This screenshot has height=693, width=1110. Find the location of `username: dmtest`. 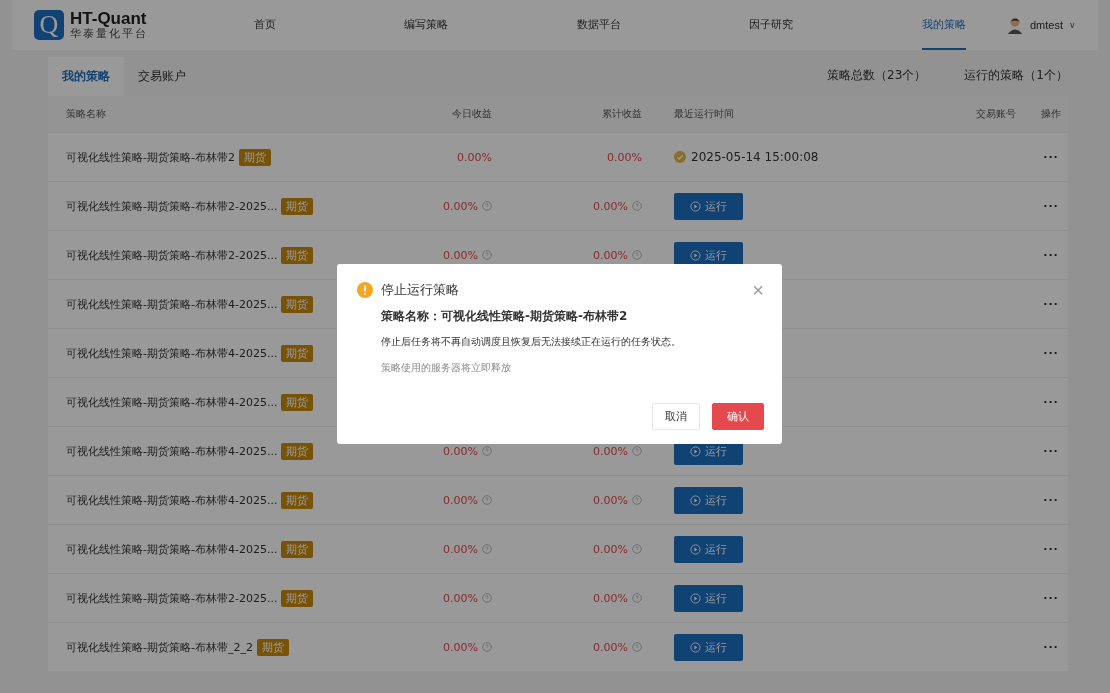

username: dmtest is located at coordinates (1046, 25).